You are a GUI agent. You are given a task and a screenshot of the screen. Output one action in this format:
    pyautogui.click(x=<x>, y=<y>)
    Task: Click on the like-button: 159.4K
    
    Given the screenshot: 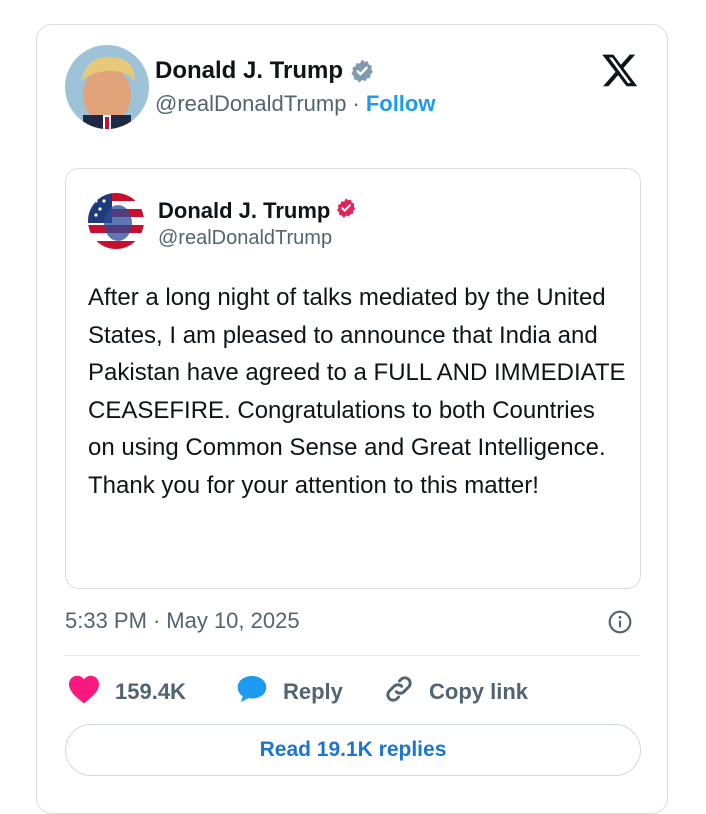 What is the action you would take?
    pyautogui.click(x=126, y=692)
    